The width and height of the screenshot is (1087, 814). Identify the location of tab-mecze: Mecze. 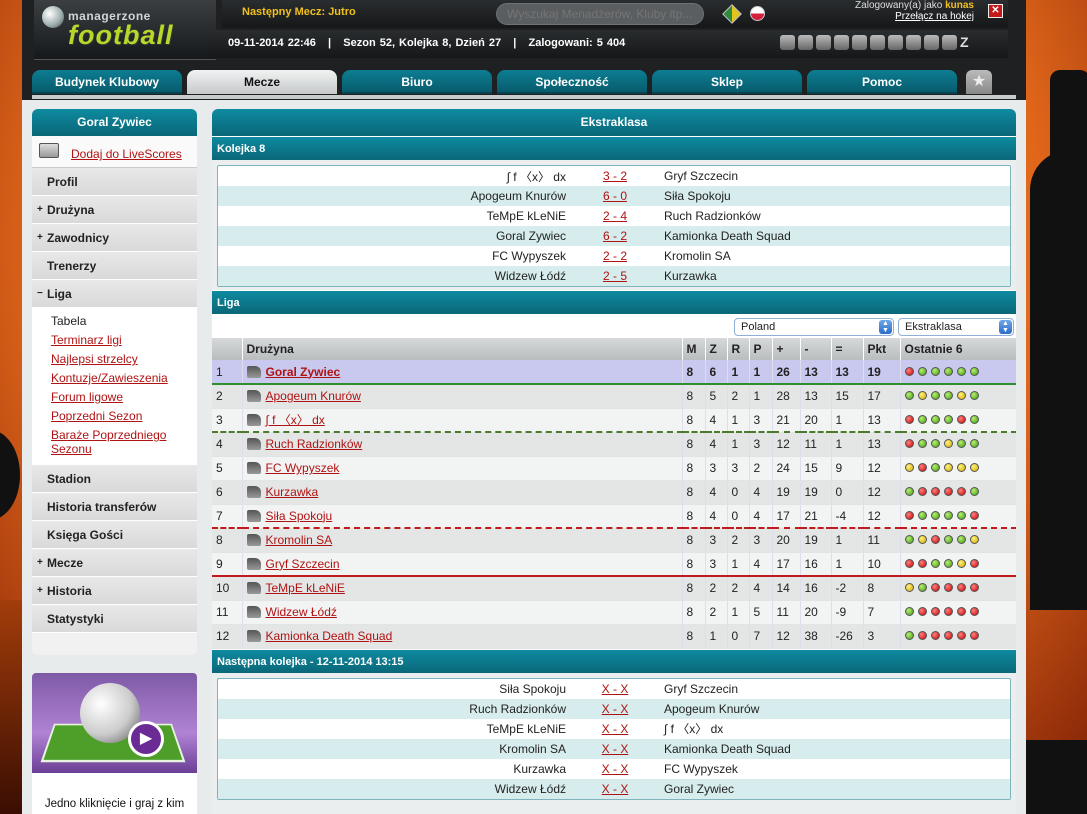
(262, 82).